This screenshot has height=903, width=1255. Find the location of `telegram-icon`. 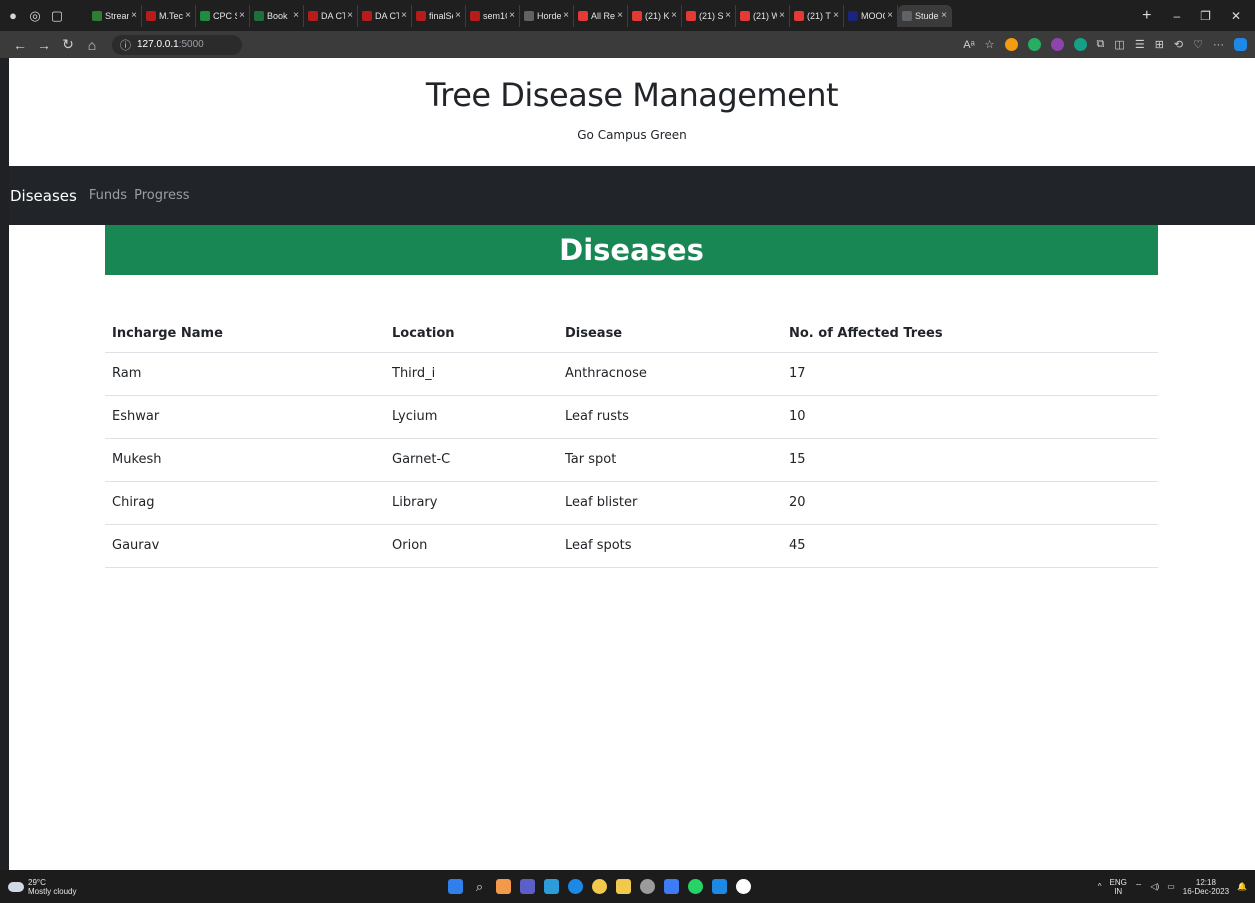

telegram-icon is located at coordinates (671, 886).